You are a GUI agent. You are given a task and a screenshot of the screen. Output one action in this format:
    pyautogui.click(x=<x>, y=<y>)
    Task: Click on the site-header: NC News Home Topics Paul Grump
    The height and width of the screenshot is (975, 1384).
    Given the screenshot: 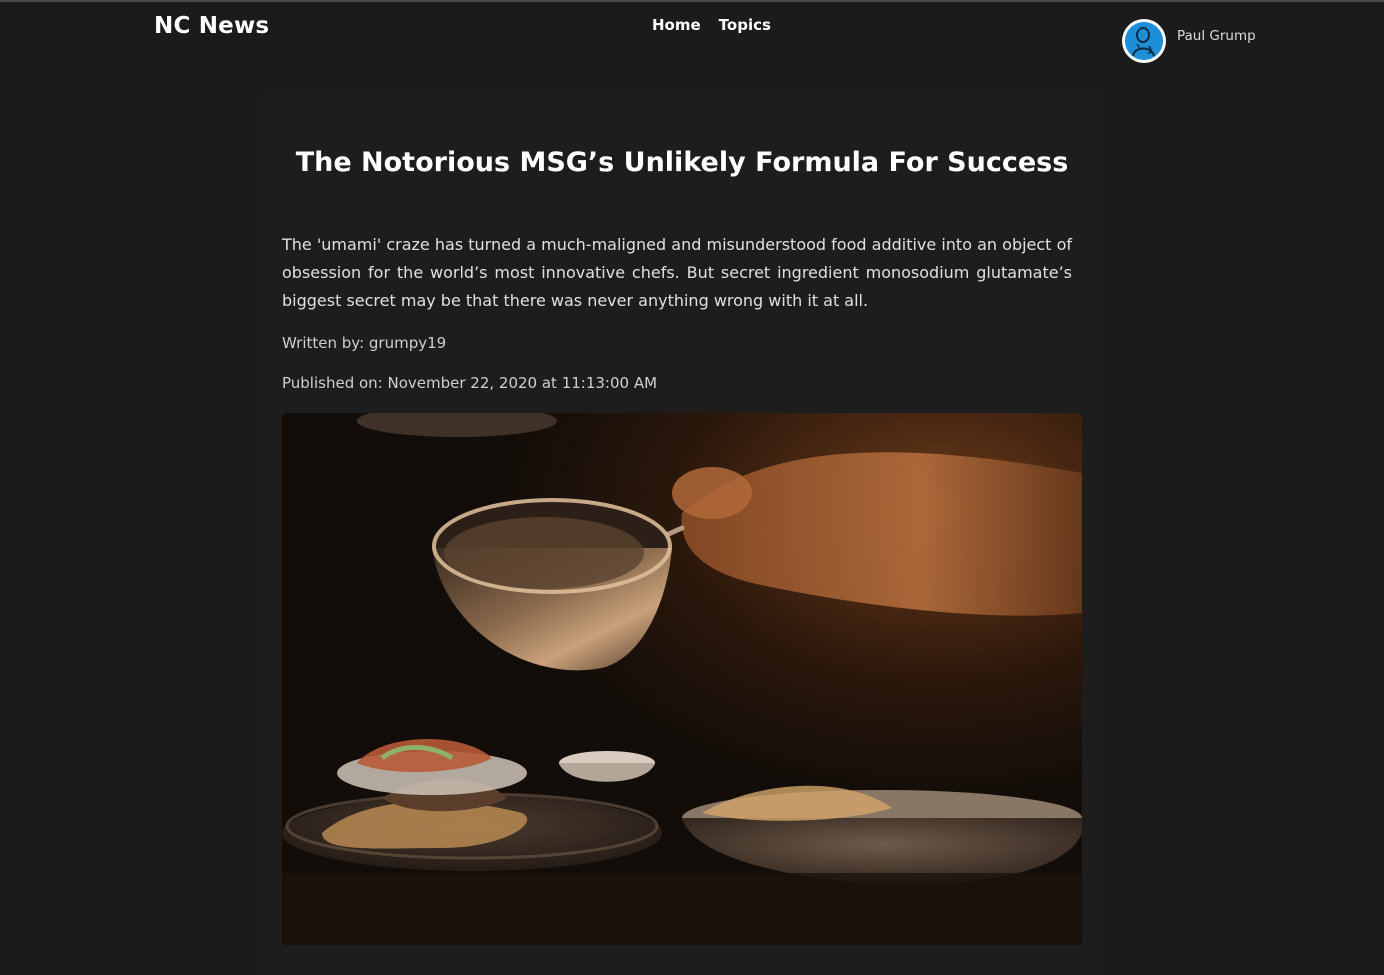 What is the action you would take?
    pyautogui.click(x=692, y=32)
    